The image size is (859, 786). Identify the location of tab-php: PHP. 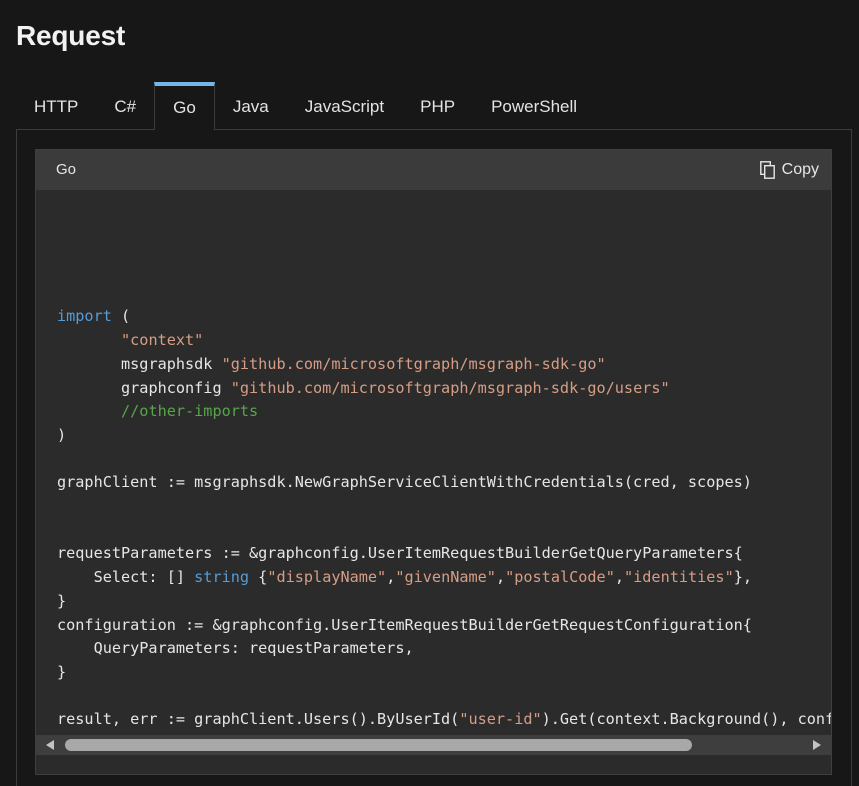
(437, 105).